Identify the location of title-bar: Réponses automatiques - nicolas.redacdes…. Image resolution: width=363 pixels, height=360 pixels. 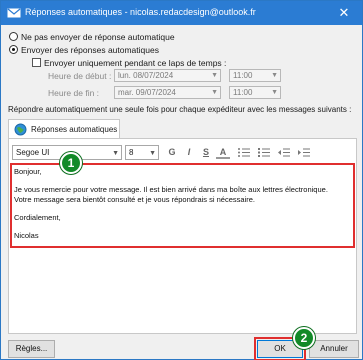
(181, 13).